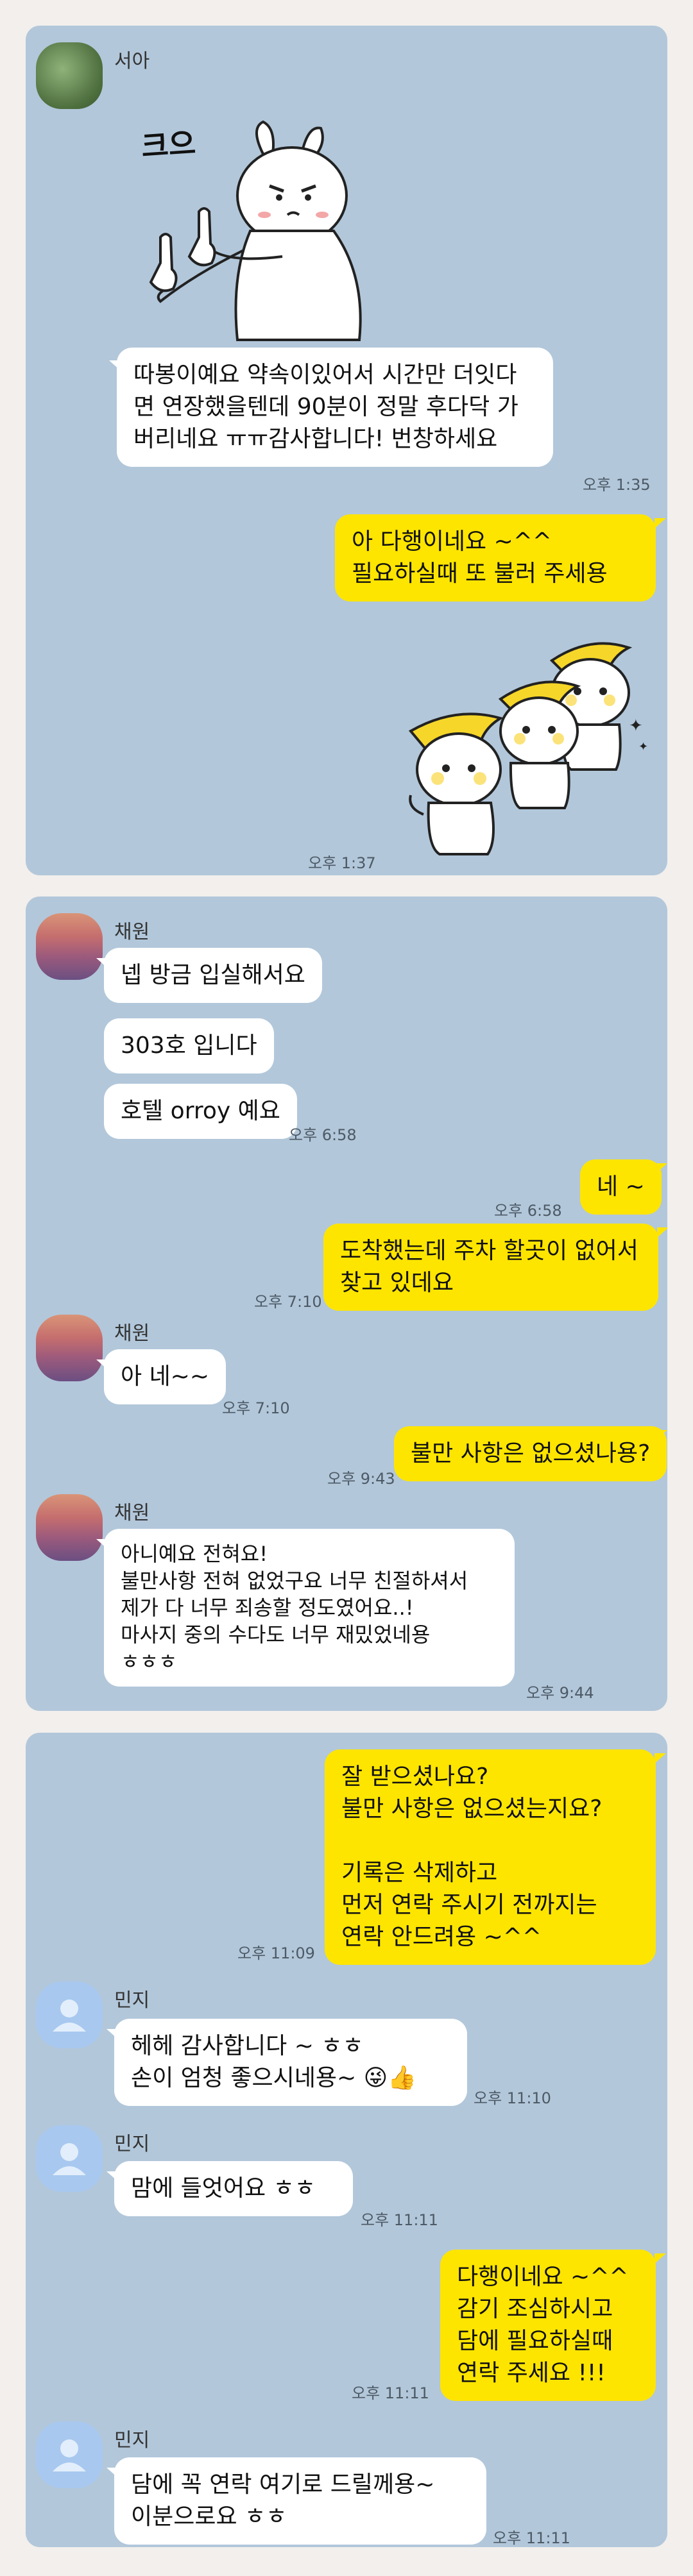 The width and height of the screenshot is (693, 2576). Describe the element at coordinates (276, 1953) in the screenshot. I see `message-time: 오후 11:09` at that location.